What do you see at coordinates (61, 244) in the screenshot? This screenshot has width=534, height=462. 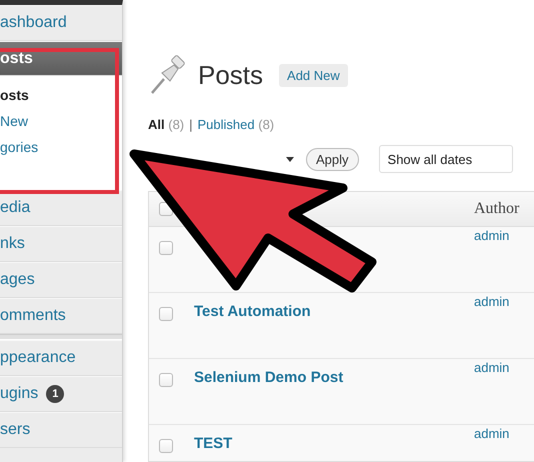 I see `menu-item: nks` at bounding box center [61, 244].